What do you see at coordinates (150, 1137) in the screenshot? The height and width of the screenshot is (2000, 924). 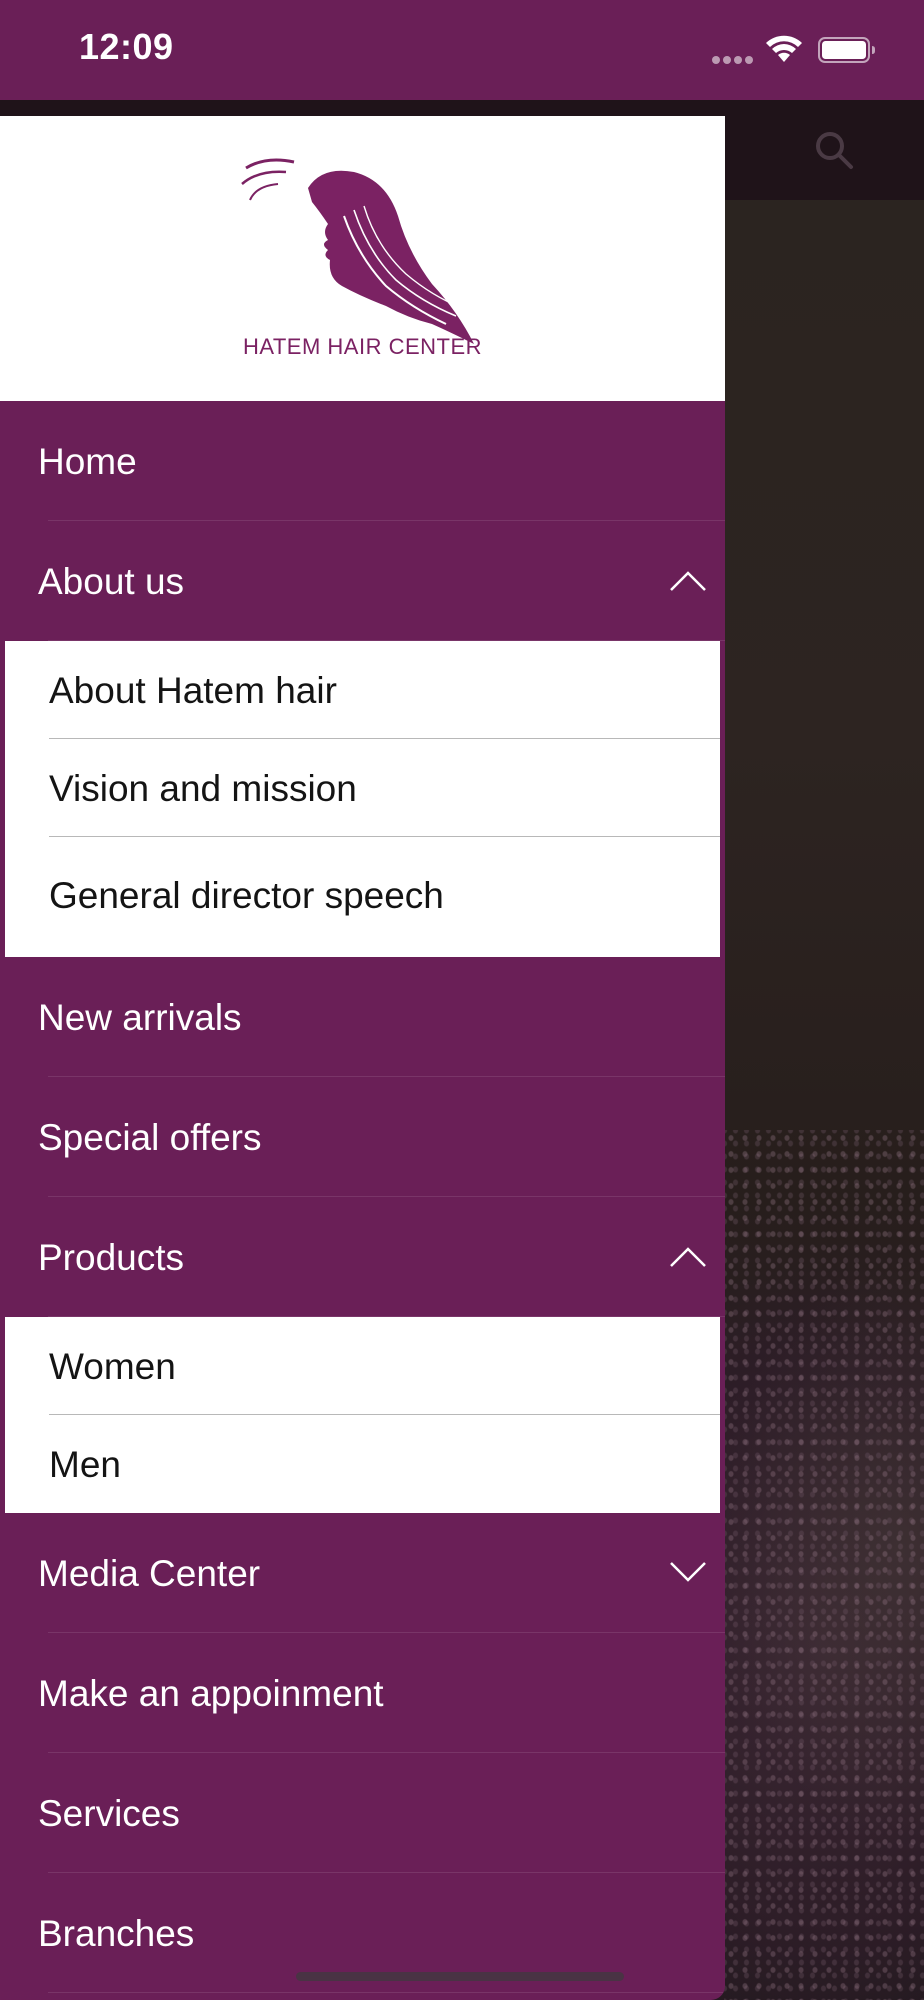 I see `menu-item-label: Special offers` at bounding box center [150, 1137].